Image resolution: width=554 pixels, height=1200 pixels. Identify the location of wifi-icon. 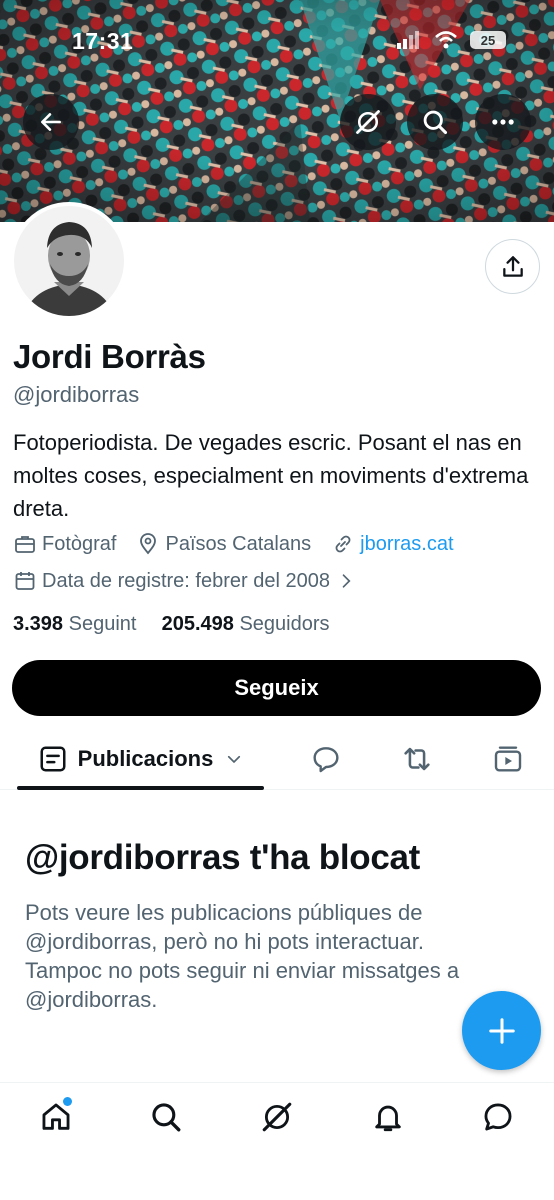
(446, 40).